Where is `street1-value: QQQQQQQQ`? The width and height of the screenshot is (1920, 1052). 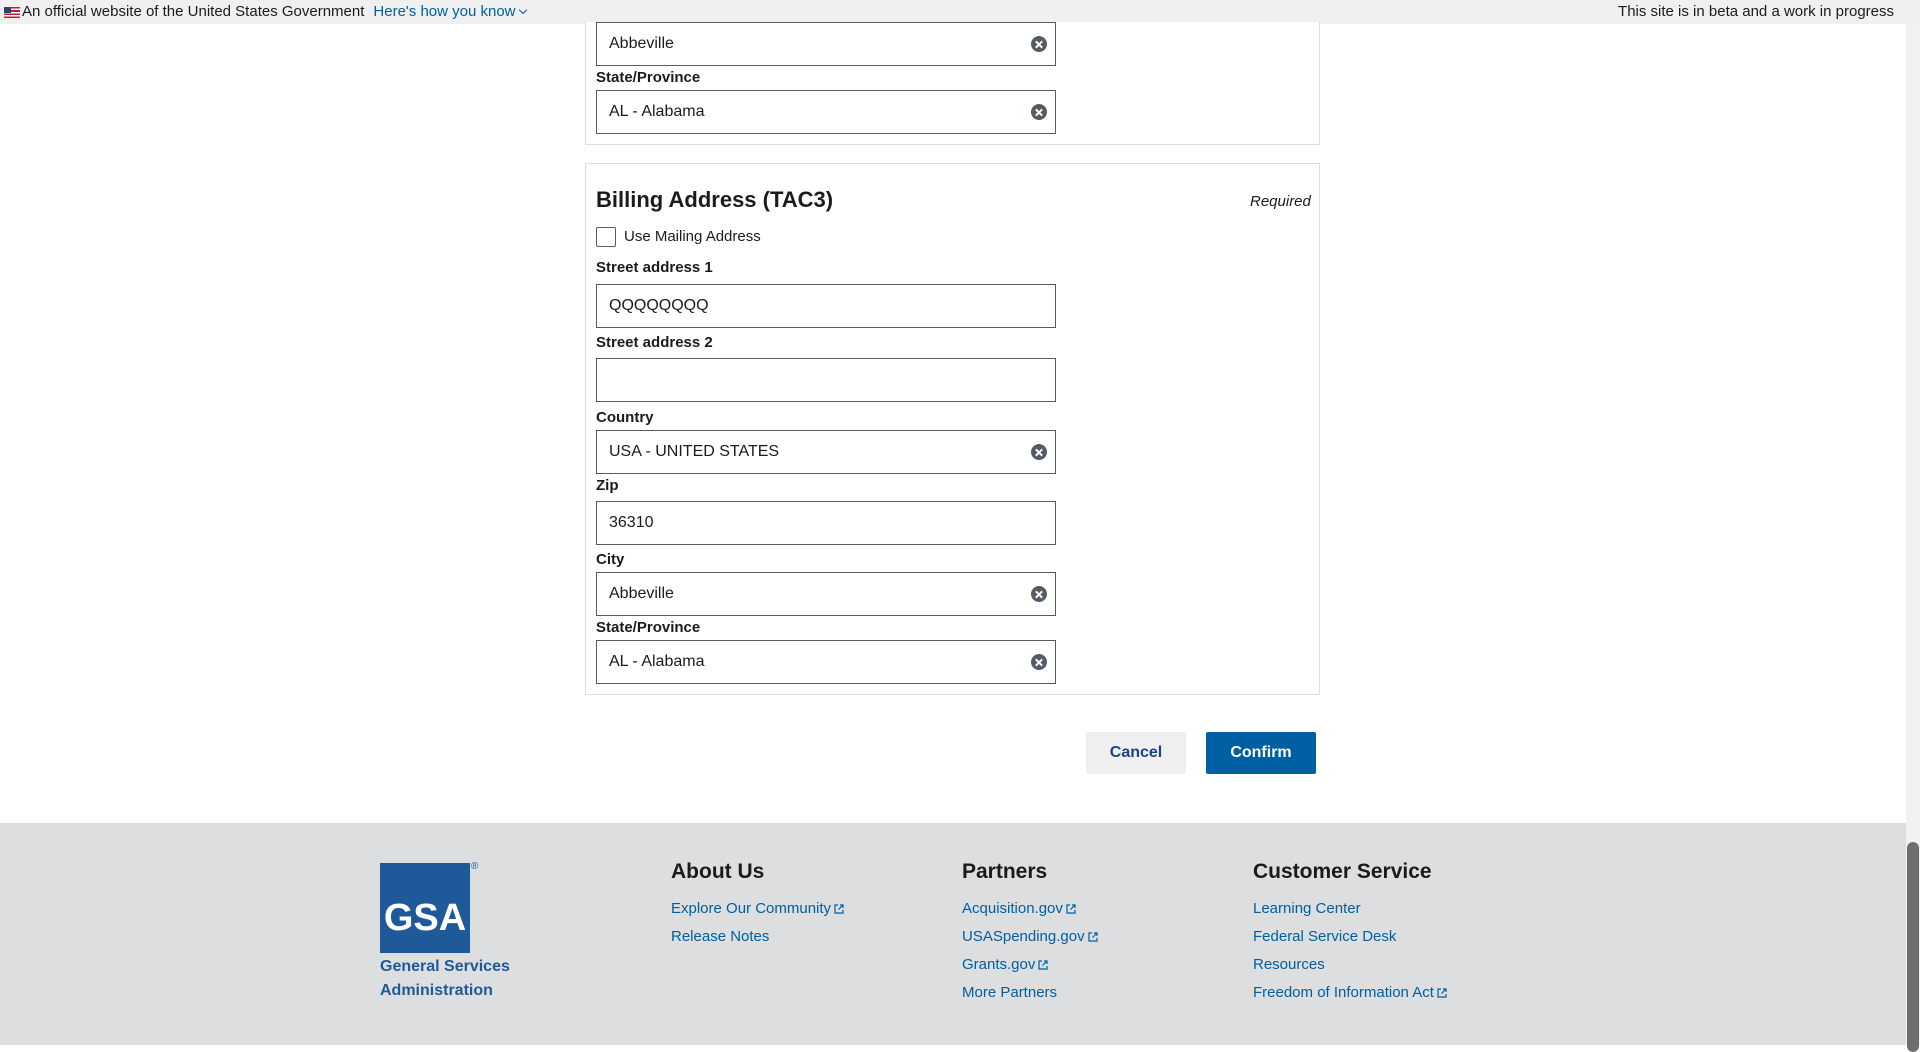
street1-value: QQQQQQQQ is located at coordinates (659, 305).